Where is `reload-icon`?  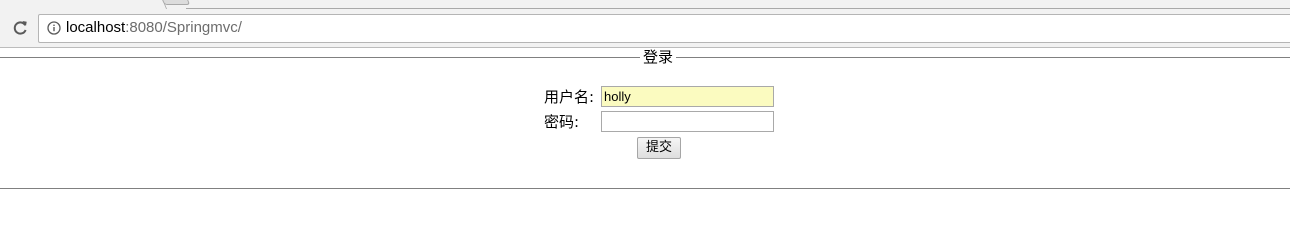 reload-icon is located at coordinates (20, 28).